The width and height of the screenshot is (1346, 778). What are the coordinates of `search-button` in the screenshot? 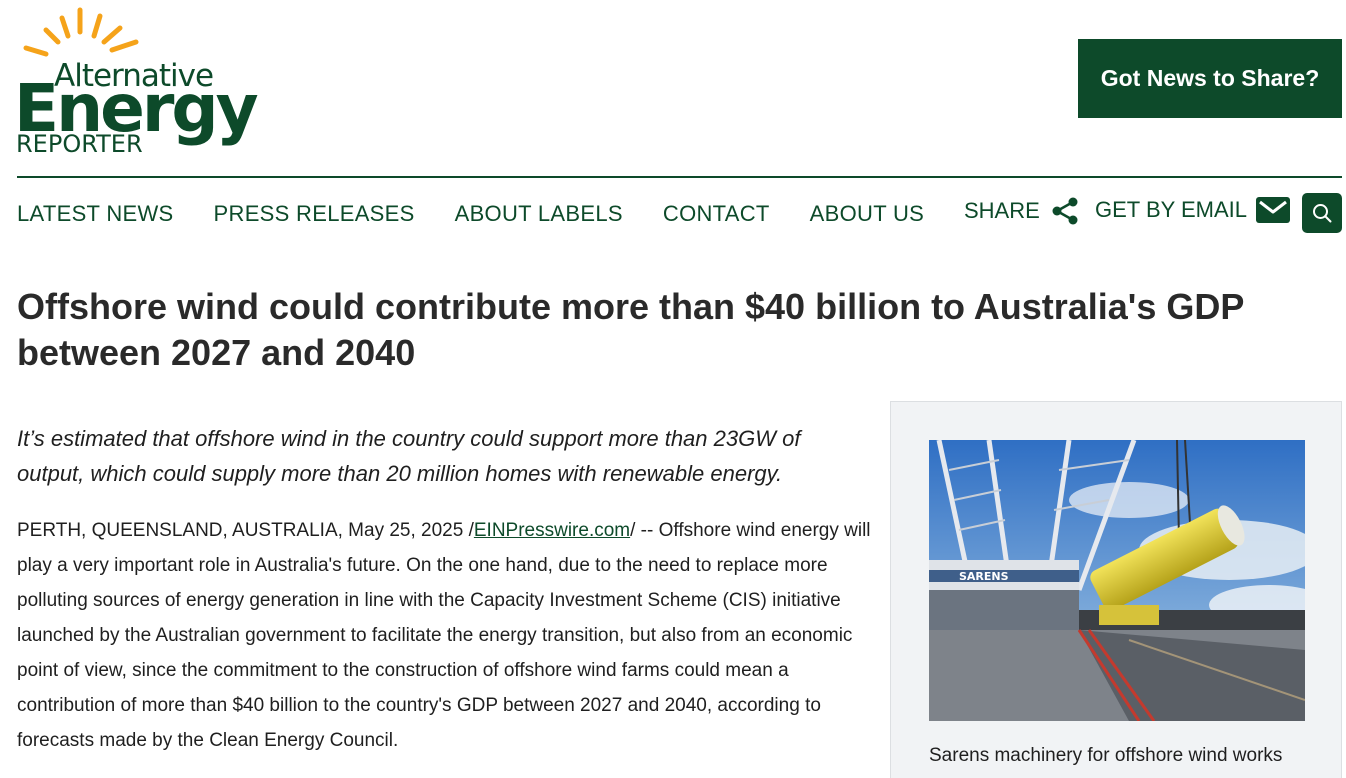 It's located at (1322, 213).